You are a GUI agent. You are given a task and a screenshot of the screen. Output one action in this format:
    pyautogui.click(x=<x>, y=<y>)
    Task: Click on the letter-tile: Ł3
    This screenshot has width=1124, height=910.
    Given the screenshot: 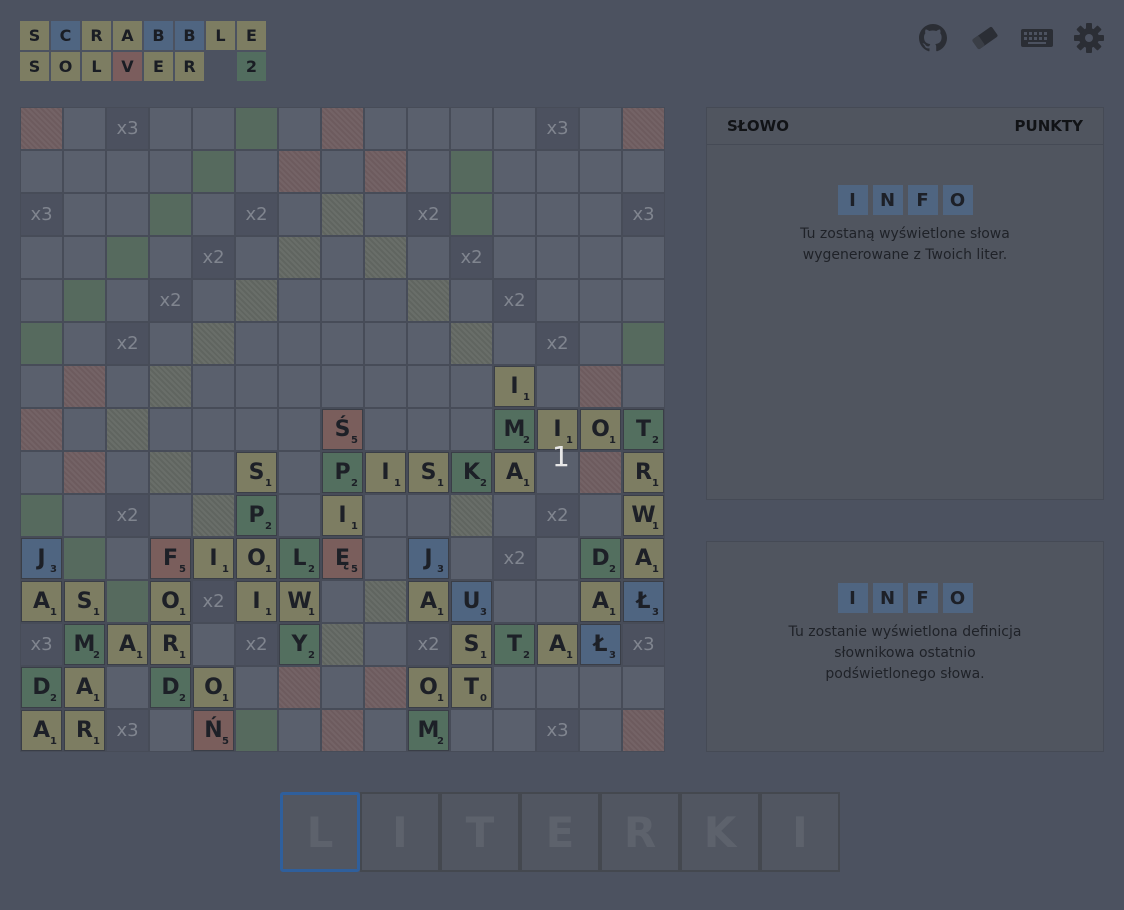 What is the action you would take?
    pyautogui.click(x=600, y=644)
    